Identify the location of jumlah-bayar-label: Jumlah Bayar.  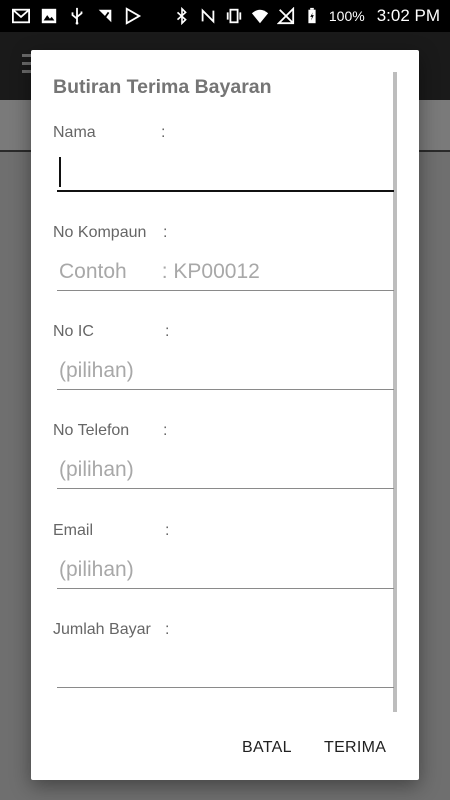
(102, 629).